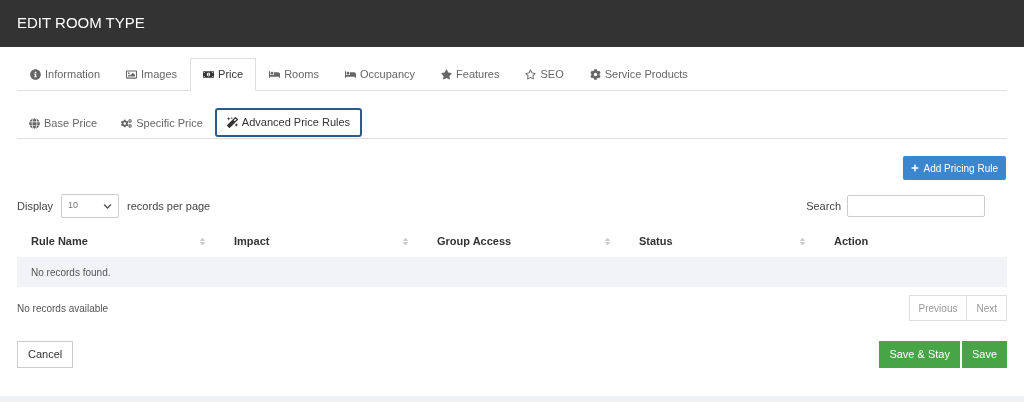  What do you see at coordinates (65, 74) in the screenshot?
I see `tab: Information` at bounding box center [65, 74].